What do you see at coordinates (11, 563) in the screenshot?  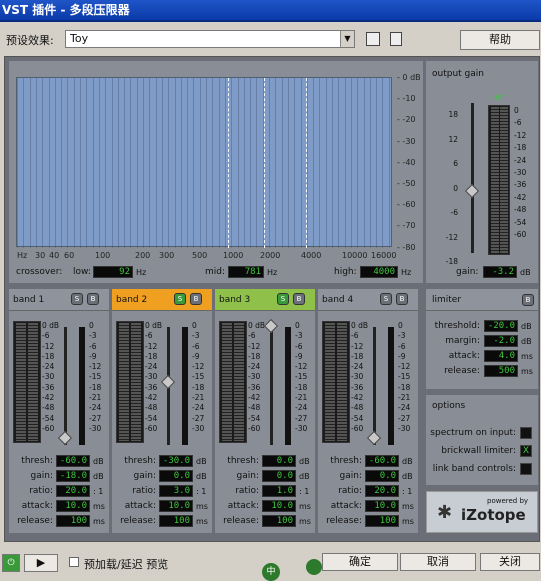 I see `power-icon: ⏻` at bounding box center [11, 563].